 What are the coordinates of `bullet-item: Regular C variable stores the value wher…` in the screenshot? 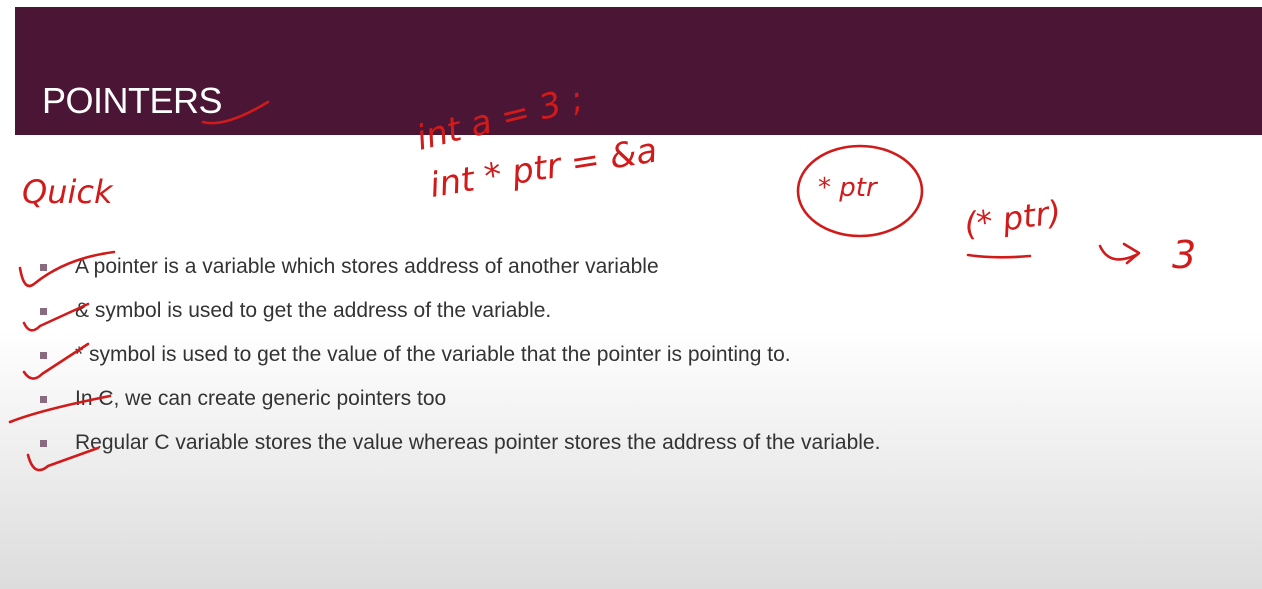 It's located at (460, 443).